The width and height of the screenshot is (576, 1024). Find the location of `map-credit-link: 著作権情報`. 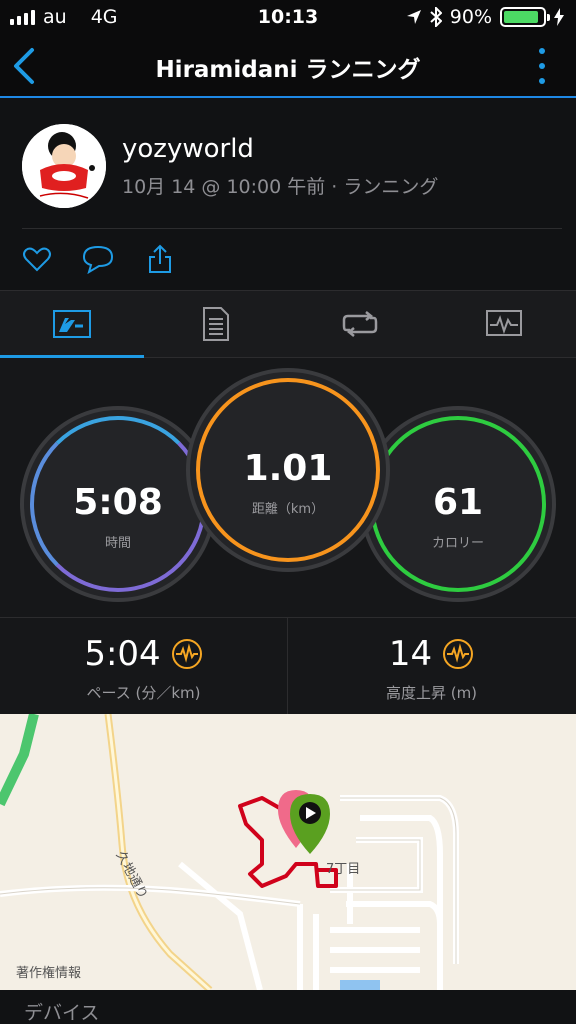

map-credit-link: 著作権情報 is located at coordinates (48, 971).